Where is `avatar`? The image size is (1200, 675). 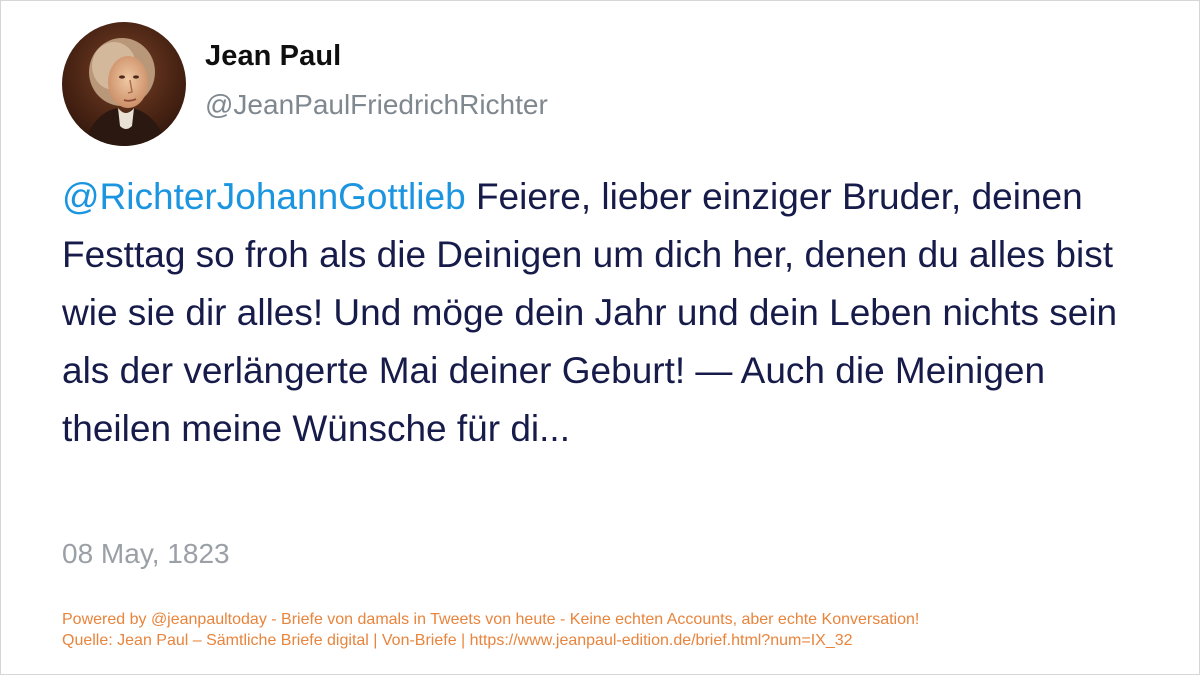
avatar is located at coordinates (124, 84).